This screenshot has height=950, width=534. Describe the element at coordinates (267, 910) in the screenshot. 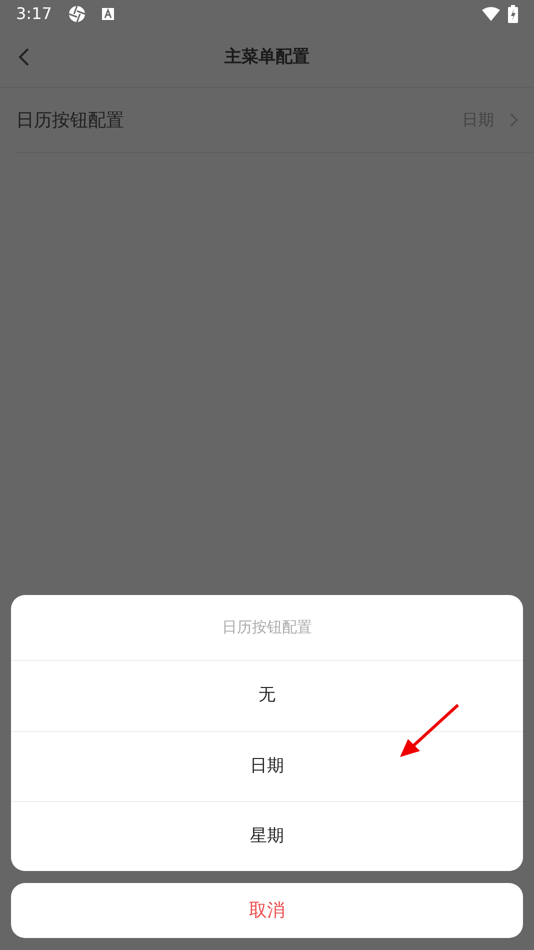

I see `cancel-button: 取消` at that location.